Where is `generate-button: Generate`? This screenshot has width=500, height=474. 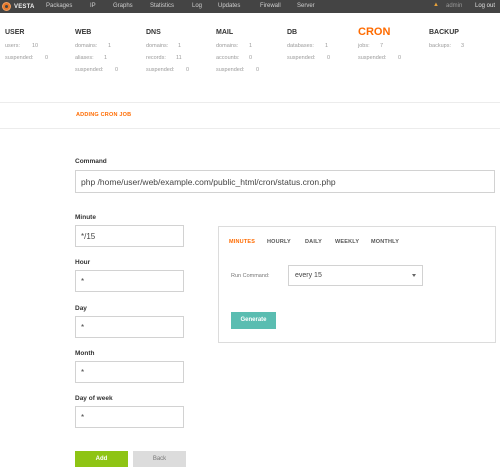
generate-button: Generate is located at coordinates (253, 320).